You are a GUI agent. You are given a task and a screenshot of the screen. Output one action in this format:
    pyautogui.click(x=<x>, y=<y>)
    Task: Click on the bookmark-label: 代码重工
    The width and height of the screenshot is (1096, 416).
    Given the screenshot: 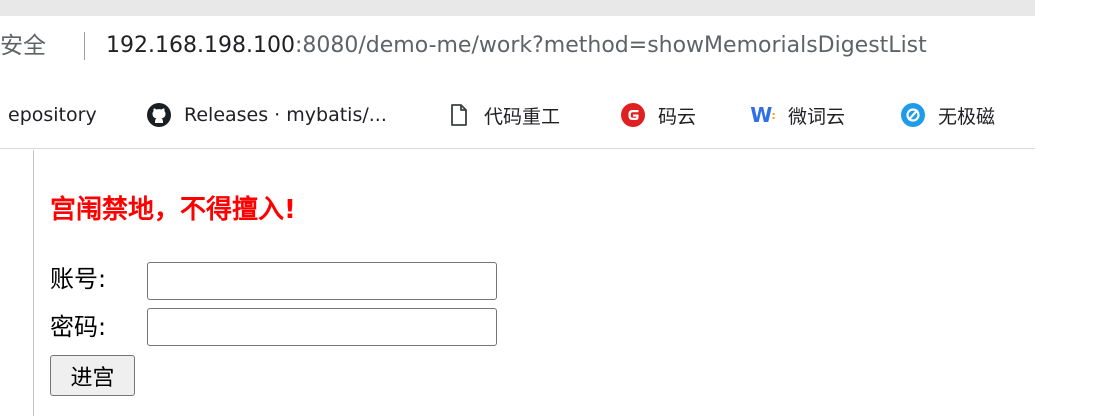 What is the action you would take?
    pyautogui.click(x=522, y=116)
    